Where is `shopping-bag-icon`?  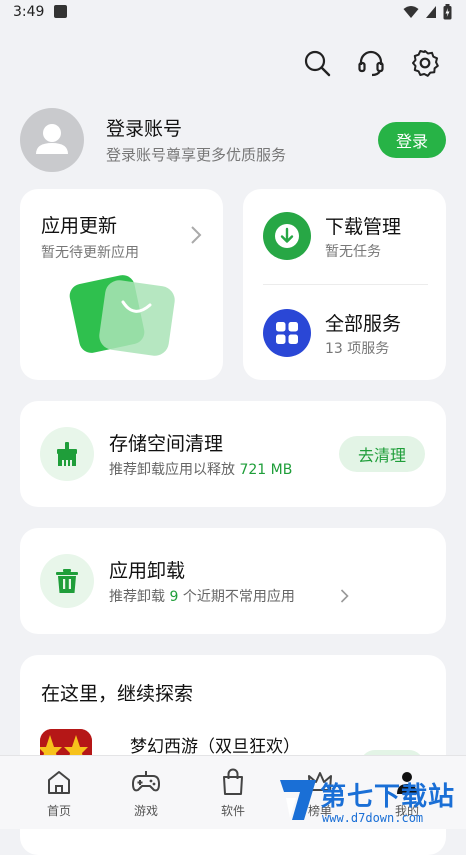 shopping-bag-icon is located at coordinates (233, 781).